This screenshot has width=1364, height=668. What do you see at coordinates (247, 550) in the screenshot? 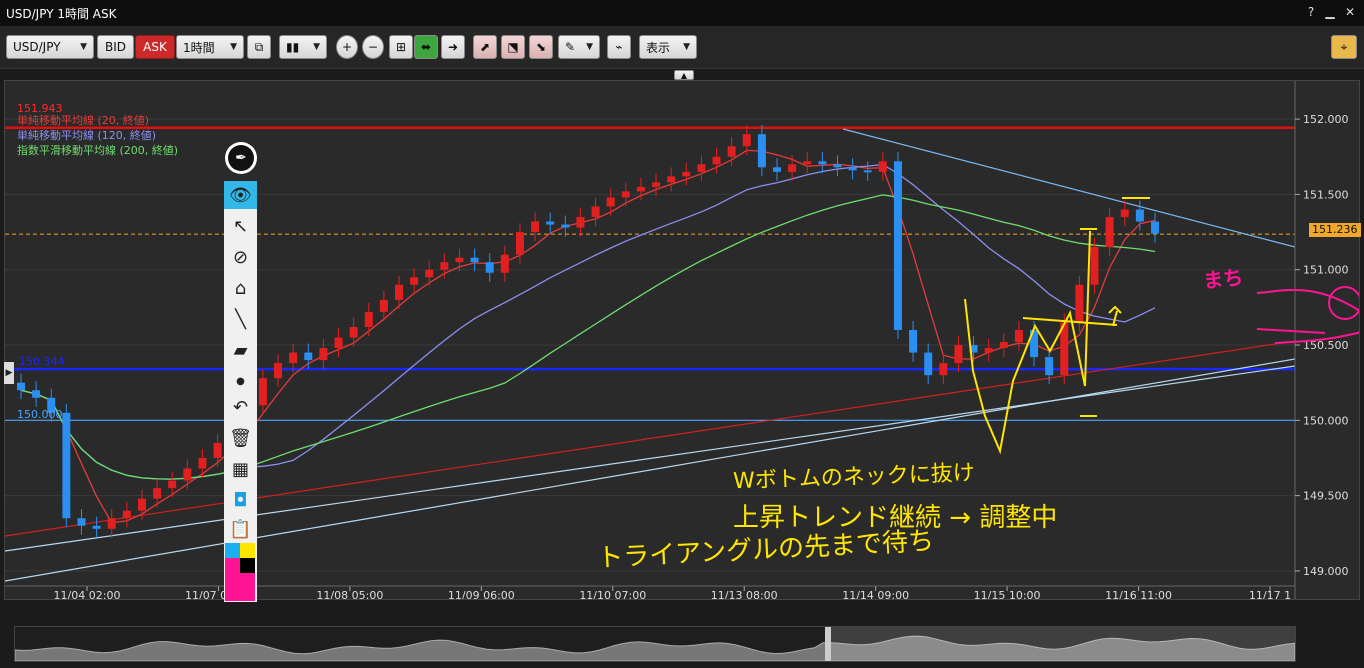
I see `color-yellow` at bounding box center [247, 550].